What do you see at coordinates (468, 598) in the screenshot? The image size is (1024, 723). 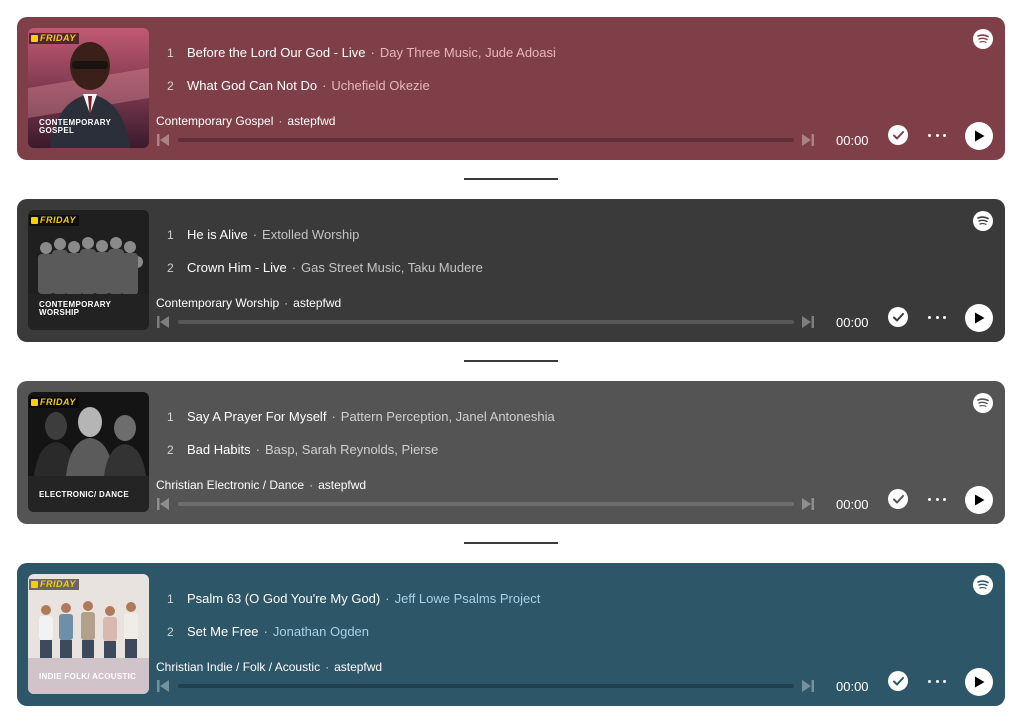 I see `track-artist: Jeff Lowe Psalms Project` at bounding box center [468, 598].